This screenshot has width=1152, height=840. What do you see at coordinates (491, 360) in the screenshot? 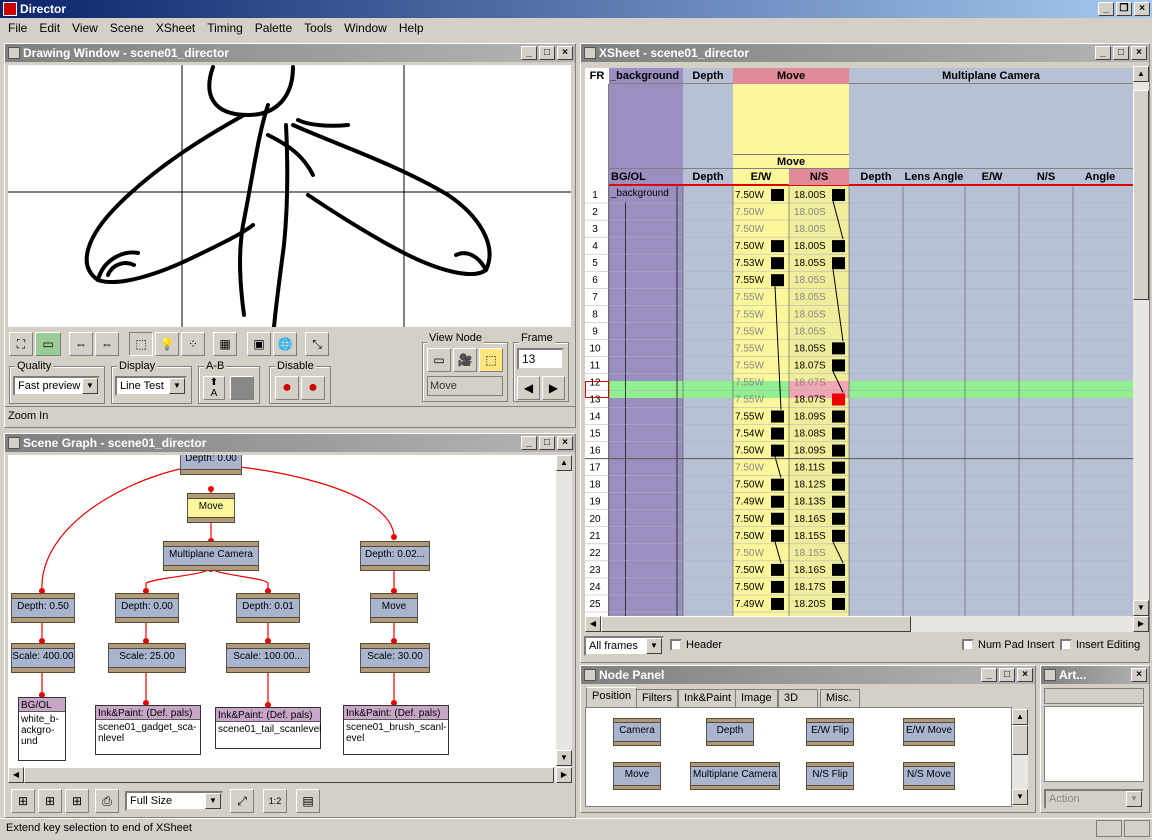
I see `view-node-icon-3: ⬚` at bounding box center [491, 360].